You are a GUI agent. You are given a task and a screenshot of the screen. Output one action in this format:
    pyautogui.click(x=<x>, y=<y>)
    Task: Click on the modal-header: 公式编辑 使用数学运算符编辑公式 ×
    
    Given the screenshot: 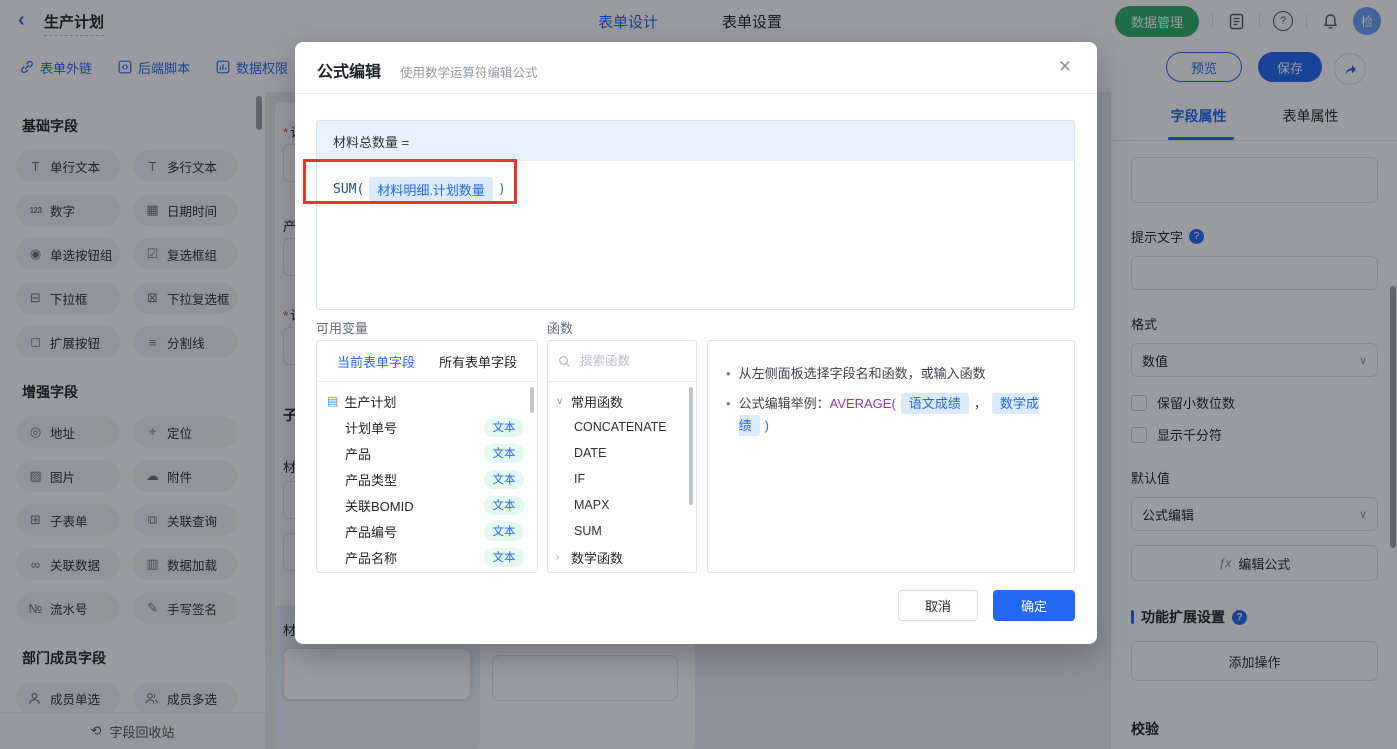 What is the action you would take?
    pyautogui.click(x=696, y=68)
    